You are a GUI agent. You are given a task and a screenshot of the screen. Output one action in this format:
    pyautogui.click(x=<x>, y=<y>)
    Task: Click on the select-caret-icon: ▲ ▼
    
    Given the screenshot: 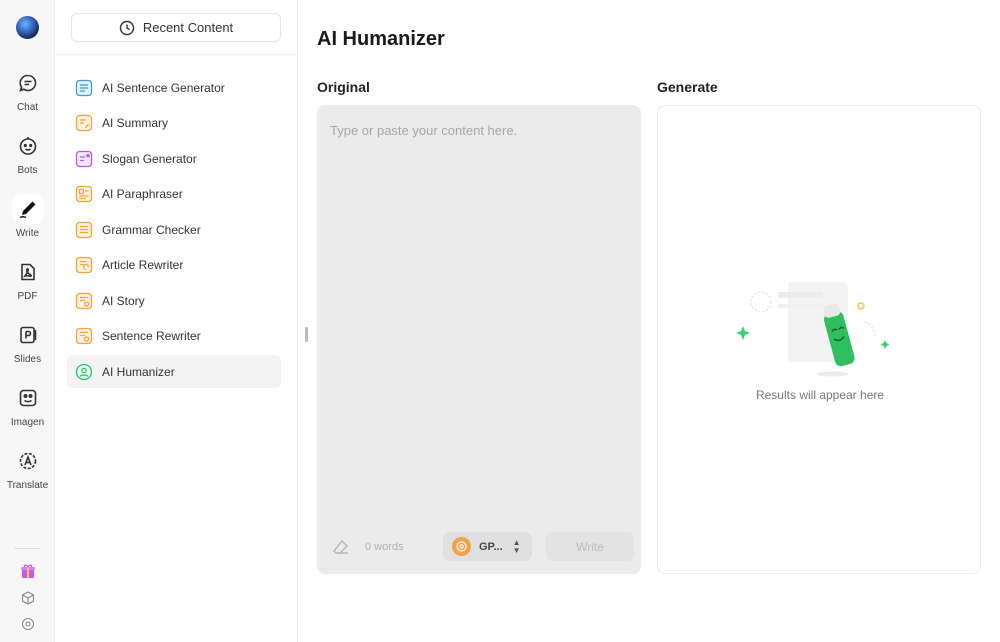 What is the action you would take?
    pyautogui.click(x=516, y=546)
    